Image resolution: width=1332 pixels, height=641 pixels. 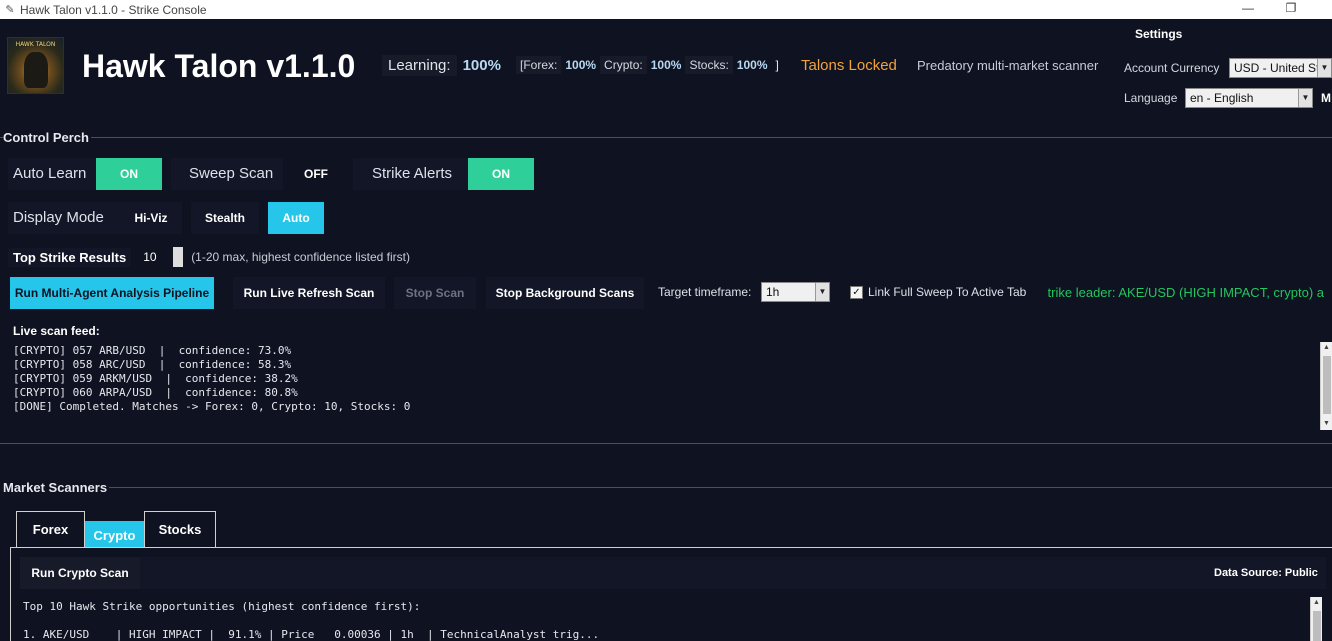 What do you see at coordinates (501, 174) in the screenshot?
I see `strike-alerts-toggle: ON` at bounding box center [501, 174].